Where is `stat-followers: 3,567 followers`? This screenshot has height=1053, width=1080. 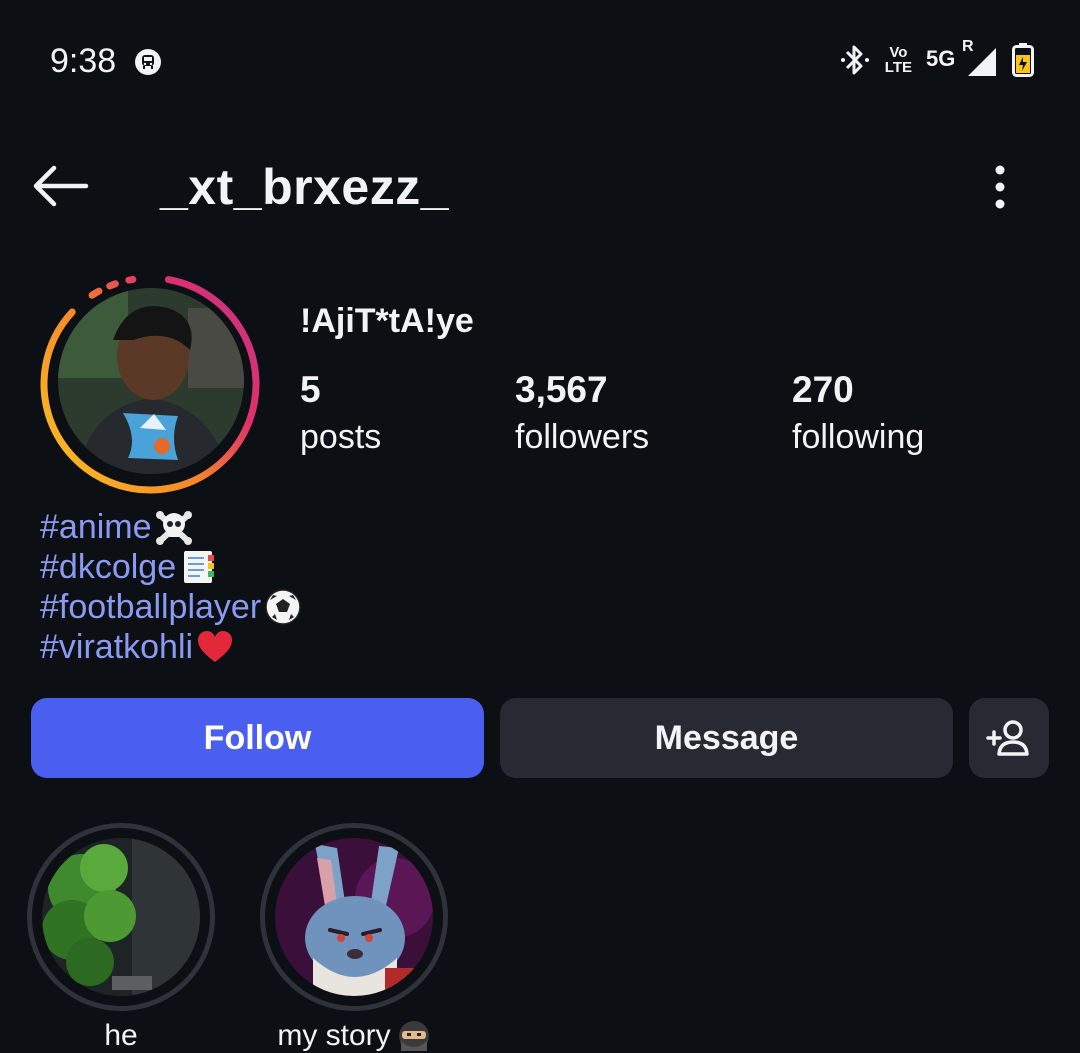
stat-followers: 3,567 followers is located at coordinates (582, 415).